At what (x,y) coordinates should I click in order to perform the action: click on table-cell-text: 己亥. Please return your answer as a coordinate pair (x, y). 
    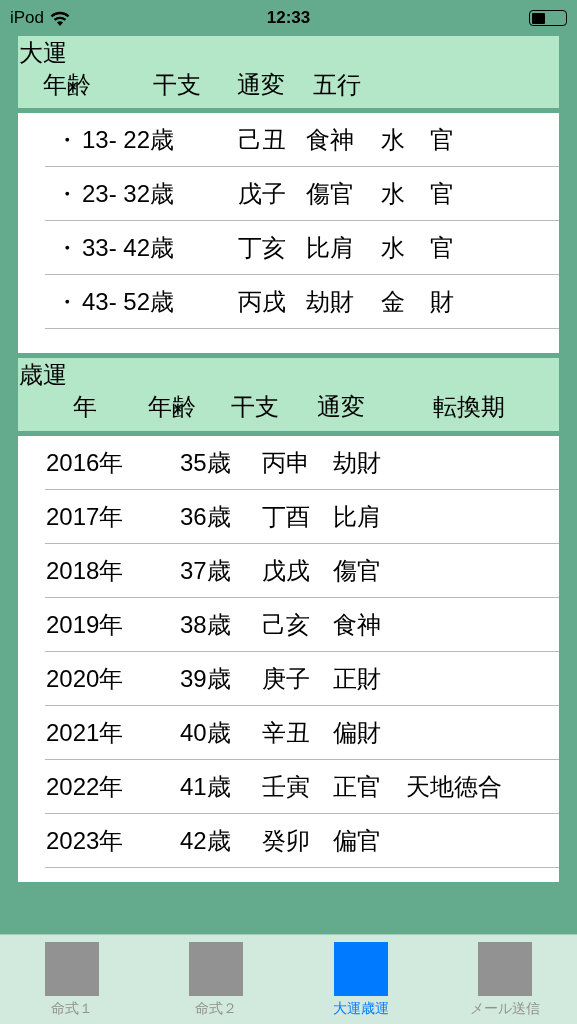
    Looking at the image, I should click on (286, 624).